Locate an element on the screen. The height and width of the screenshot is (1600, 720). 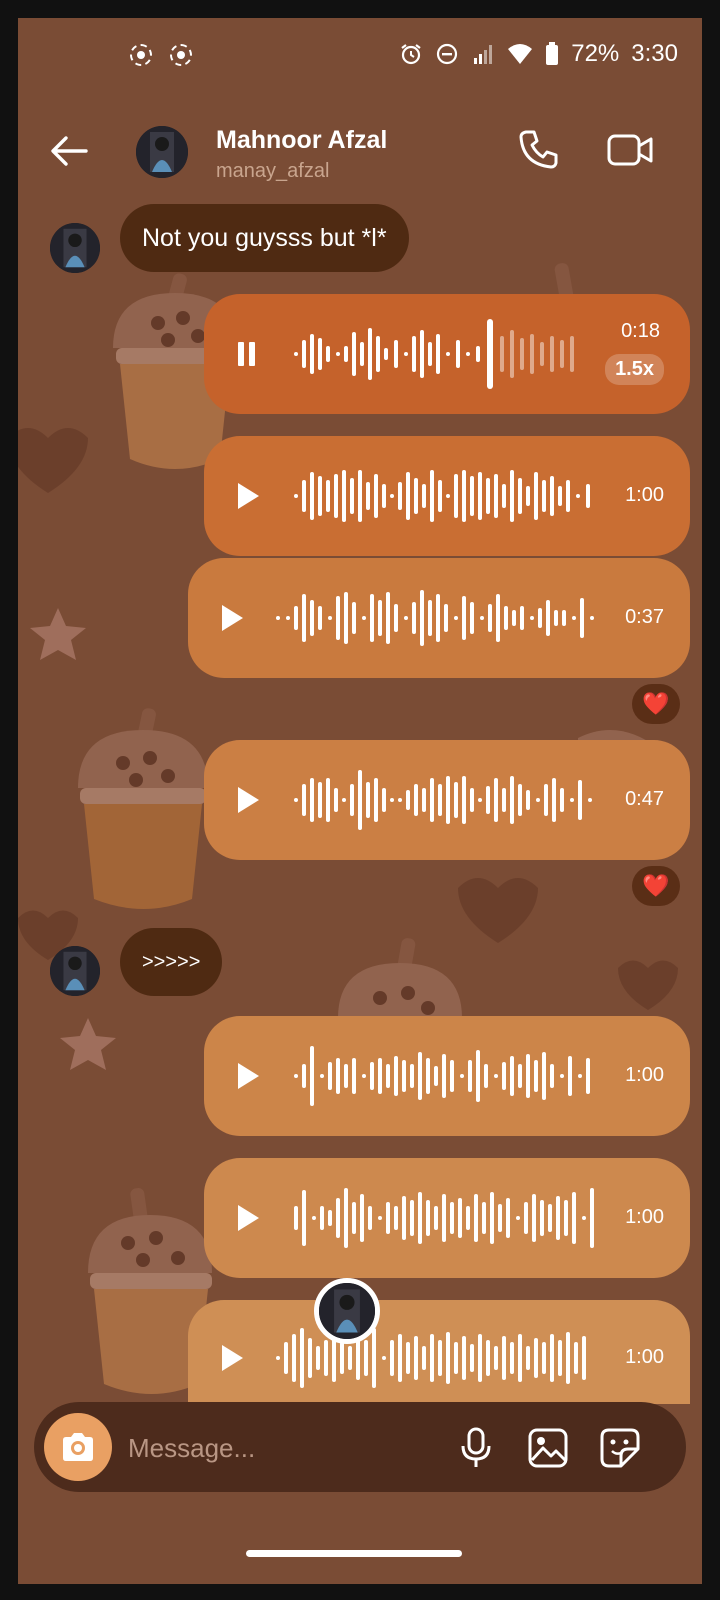
incoming-message: >>>>> is located at coordinates (171, 962).